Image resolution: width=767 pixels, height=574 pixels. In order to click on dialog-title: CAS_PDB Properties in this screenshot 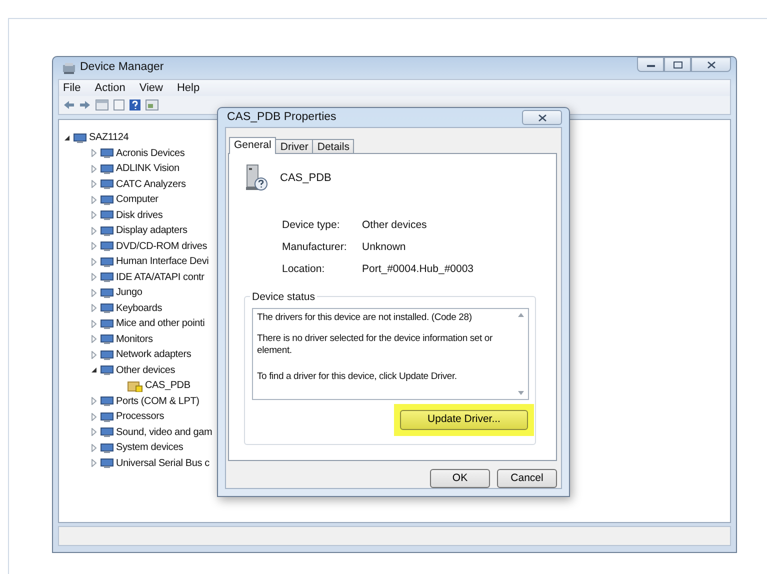, I will do `click(281, 117)`.